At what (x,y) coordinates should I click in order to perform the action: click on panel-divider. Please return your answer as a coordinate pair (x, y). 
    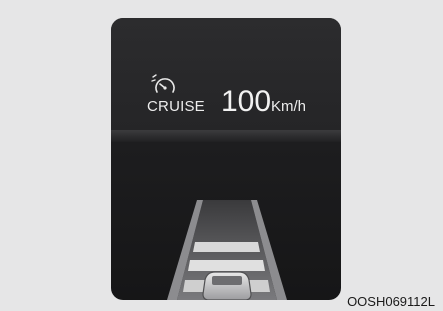
    Looking at the image, I should click on (226, 136).